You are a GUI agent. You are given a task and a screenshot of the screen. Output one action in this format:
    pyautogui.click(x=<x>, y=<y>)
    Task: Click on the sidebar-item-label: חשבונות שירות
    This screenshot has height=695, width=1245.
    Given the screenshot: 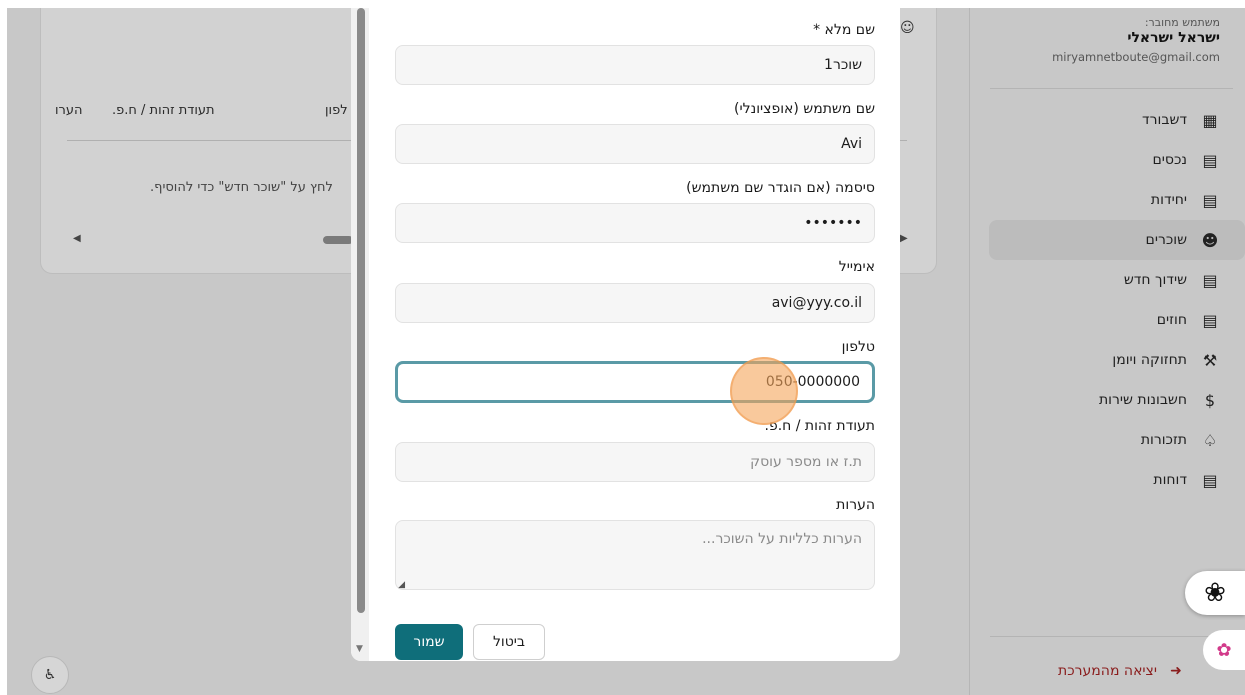 What is the action you would take?
    pyautogui.click(x=1142, y=400)
    